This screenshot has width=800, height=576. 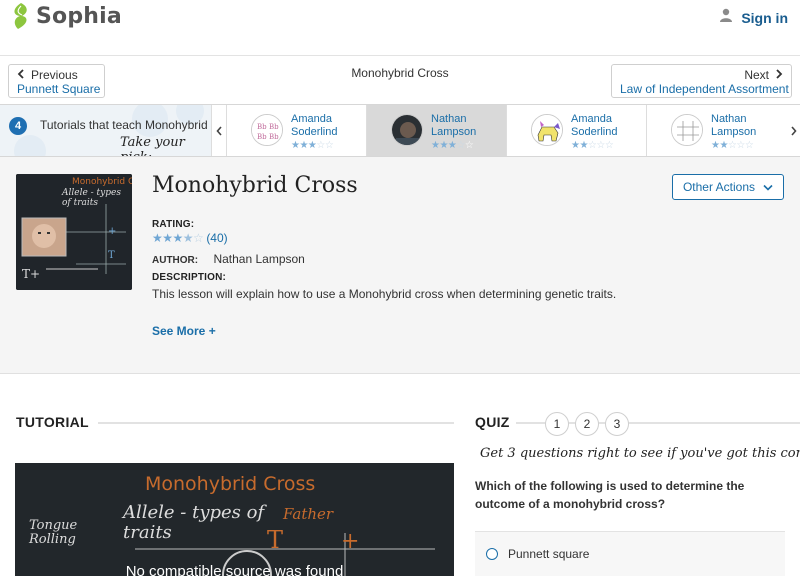 I want to click on brand-name: Sophia, so click(x=79, y=16).